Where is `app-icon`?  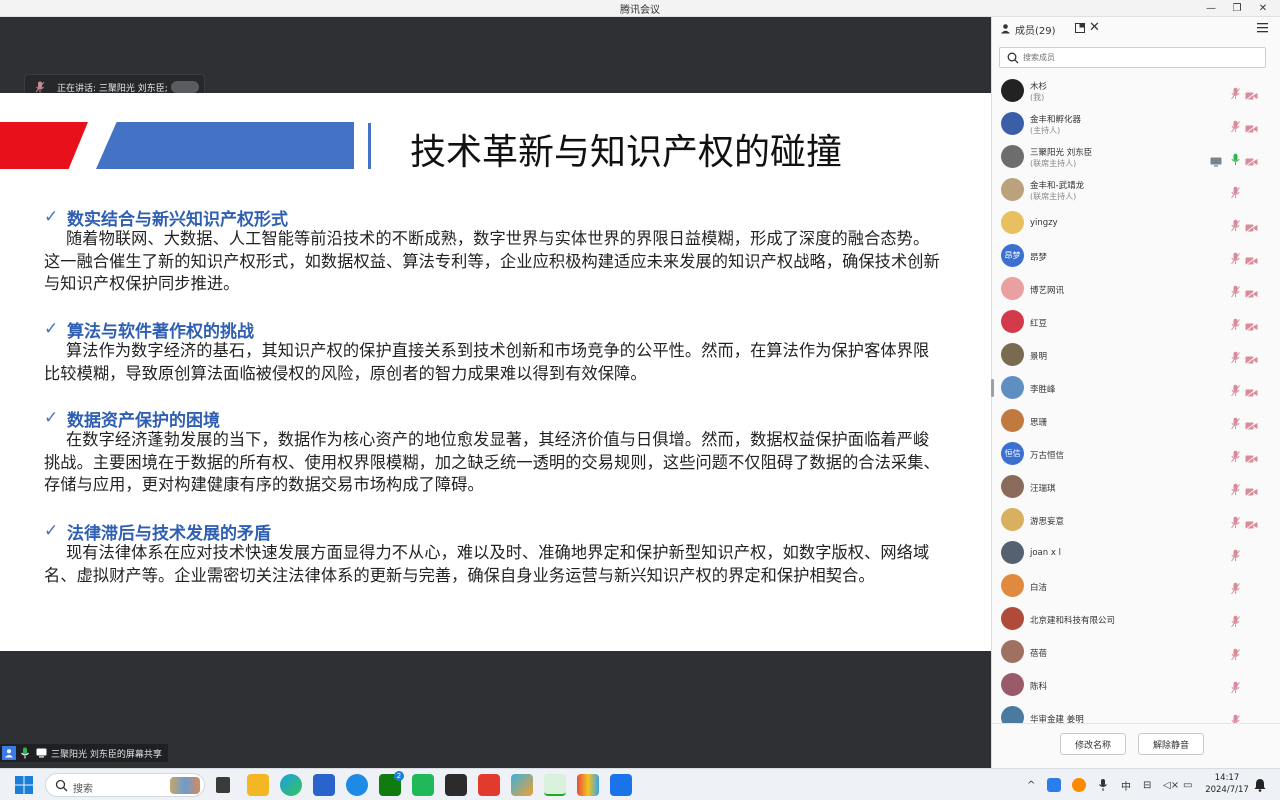 app-icon is located at coordinates (522, 785).